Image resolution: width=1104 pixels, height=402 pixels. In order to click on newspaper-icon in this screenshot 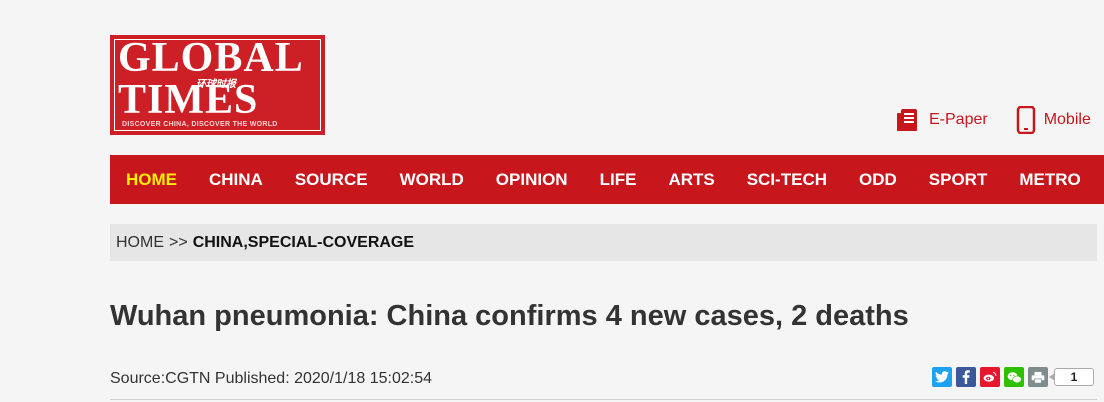, I will do `click(907, 120)`.